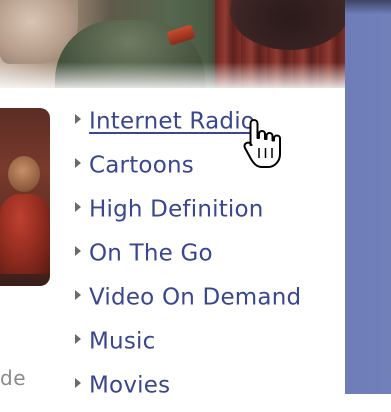  What do you see at coordinates (195, 298) in the screenshot?
I see `menu-item-label: Video On Demand` at bounding box center [195, 298].